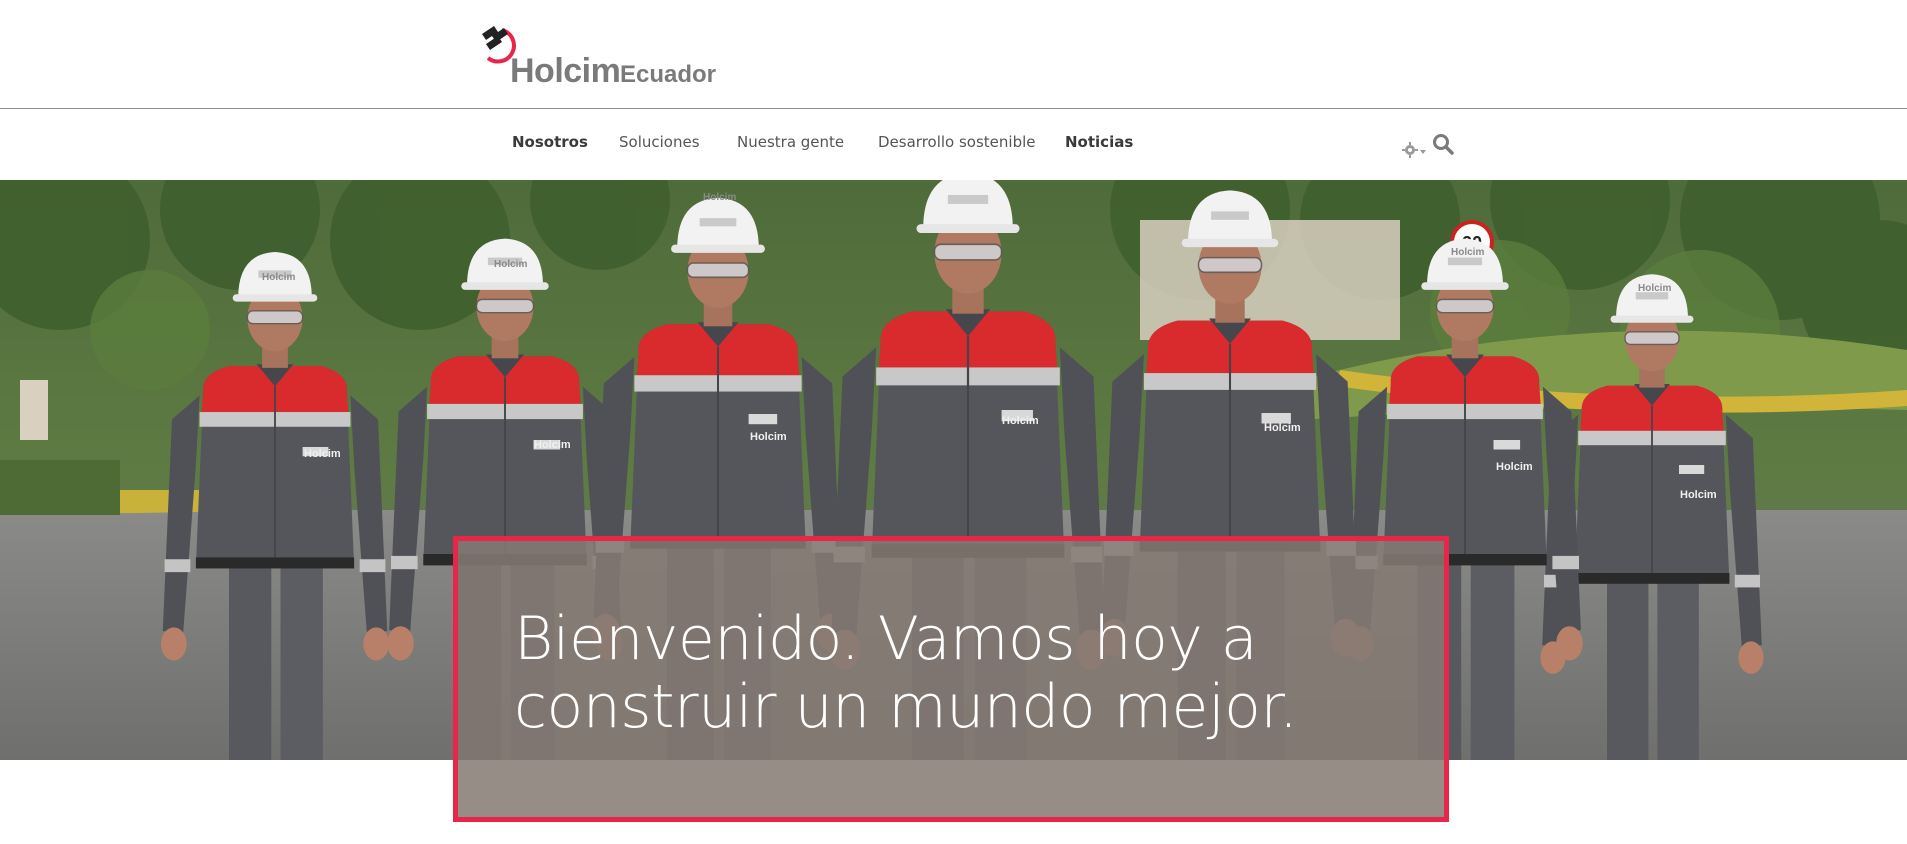 The height and width of the screenshot is (844, 1907). What do you see at coordinates (790, 142) in the screenshot?
I see `nav-item-nuestra-gente: Nuestra gente` at bounding box center [790, 142].